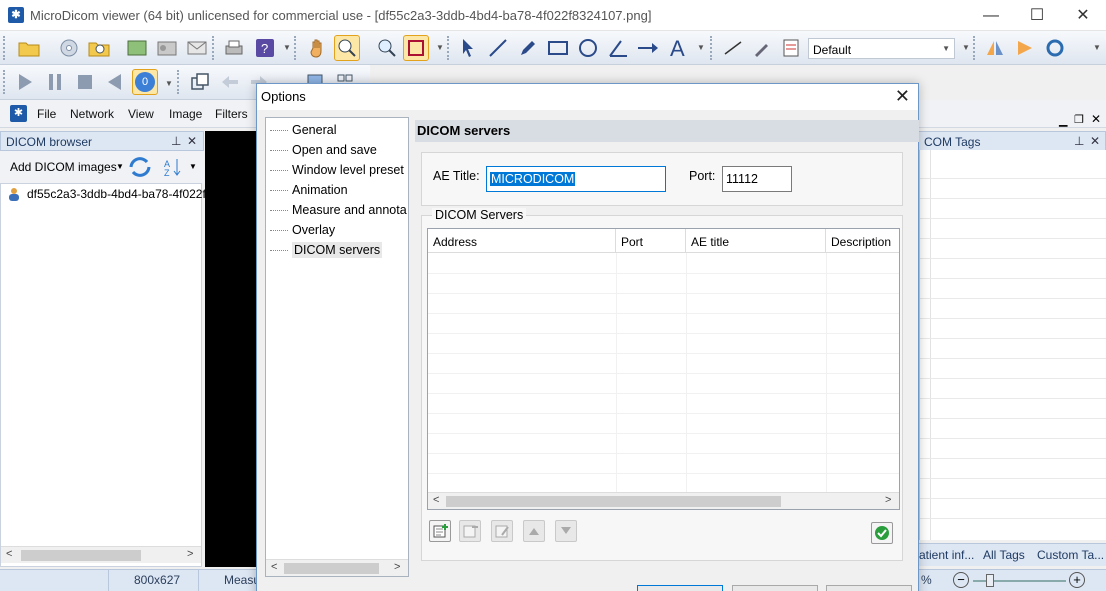 The height and width of the screenshot is (591, 1106). I want to click on edit-server-button, so click(502, 531).